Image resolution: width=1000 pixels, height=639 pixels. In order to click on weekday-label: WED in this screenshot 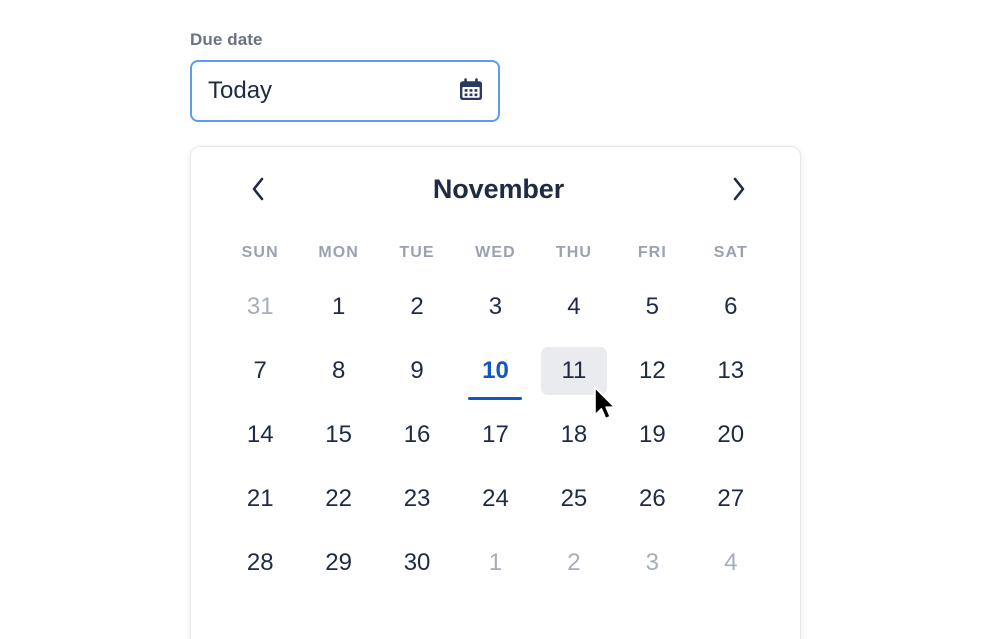, I will do `click(495, 252)`.